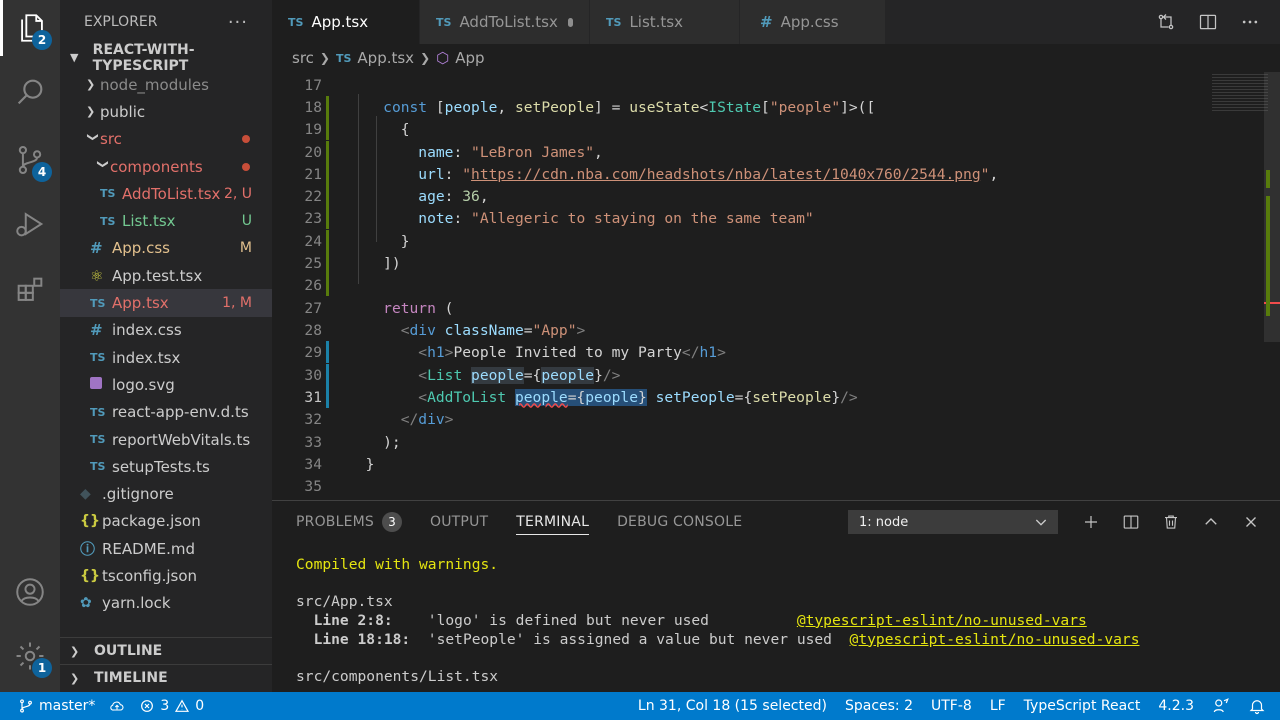 Image resolution: width=1280 pixels, height=720 pixels. I want to click on close-icon, so click(1251, 522).